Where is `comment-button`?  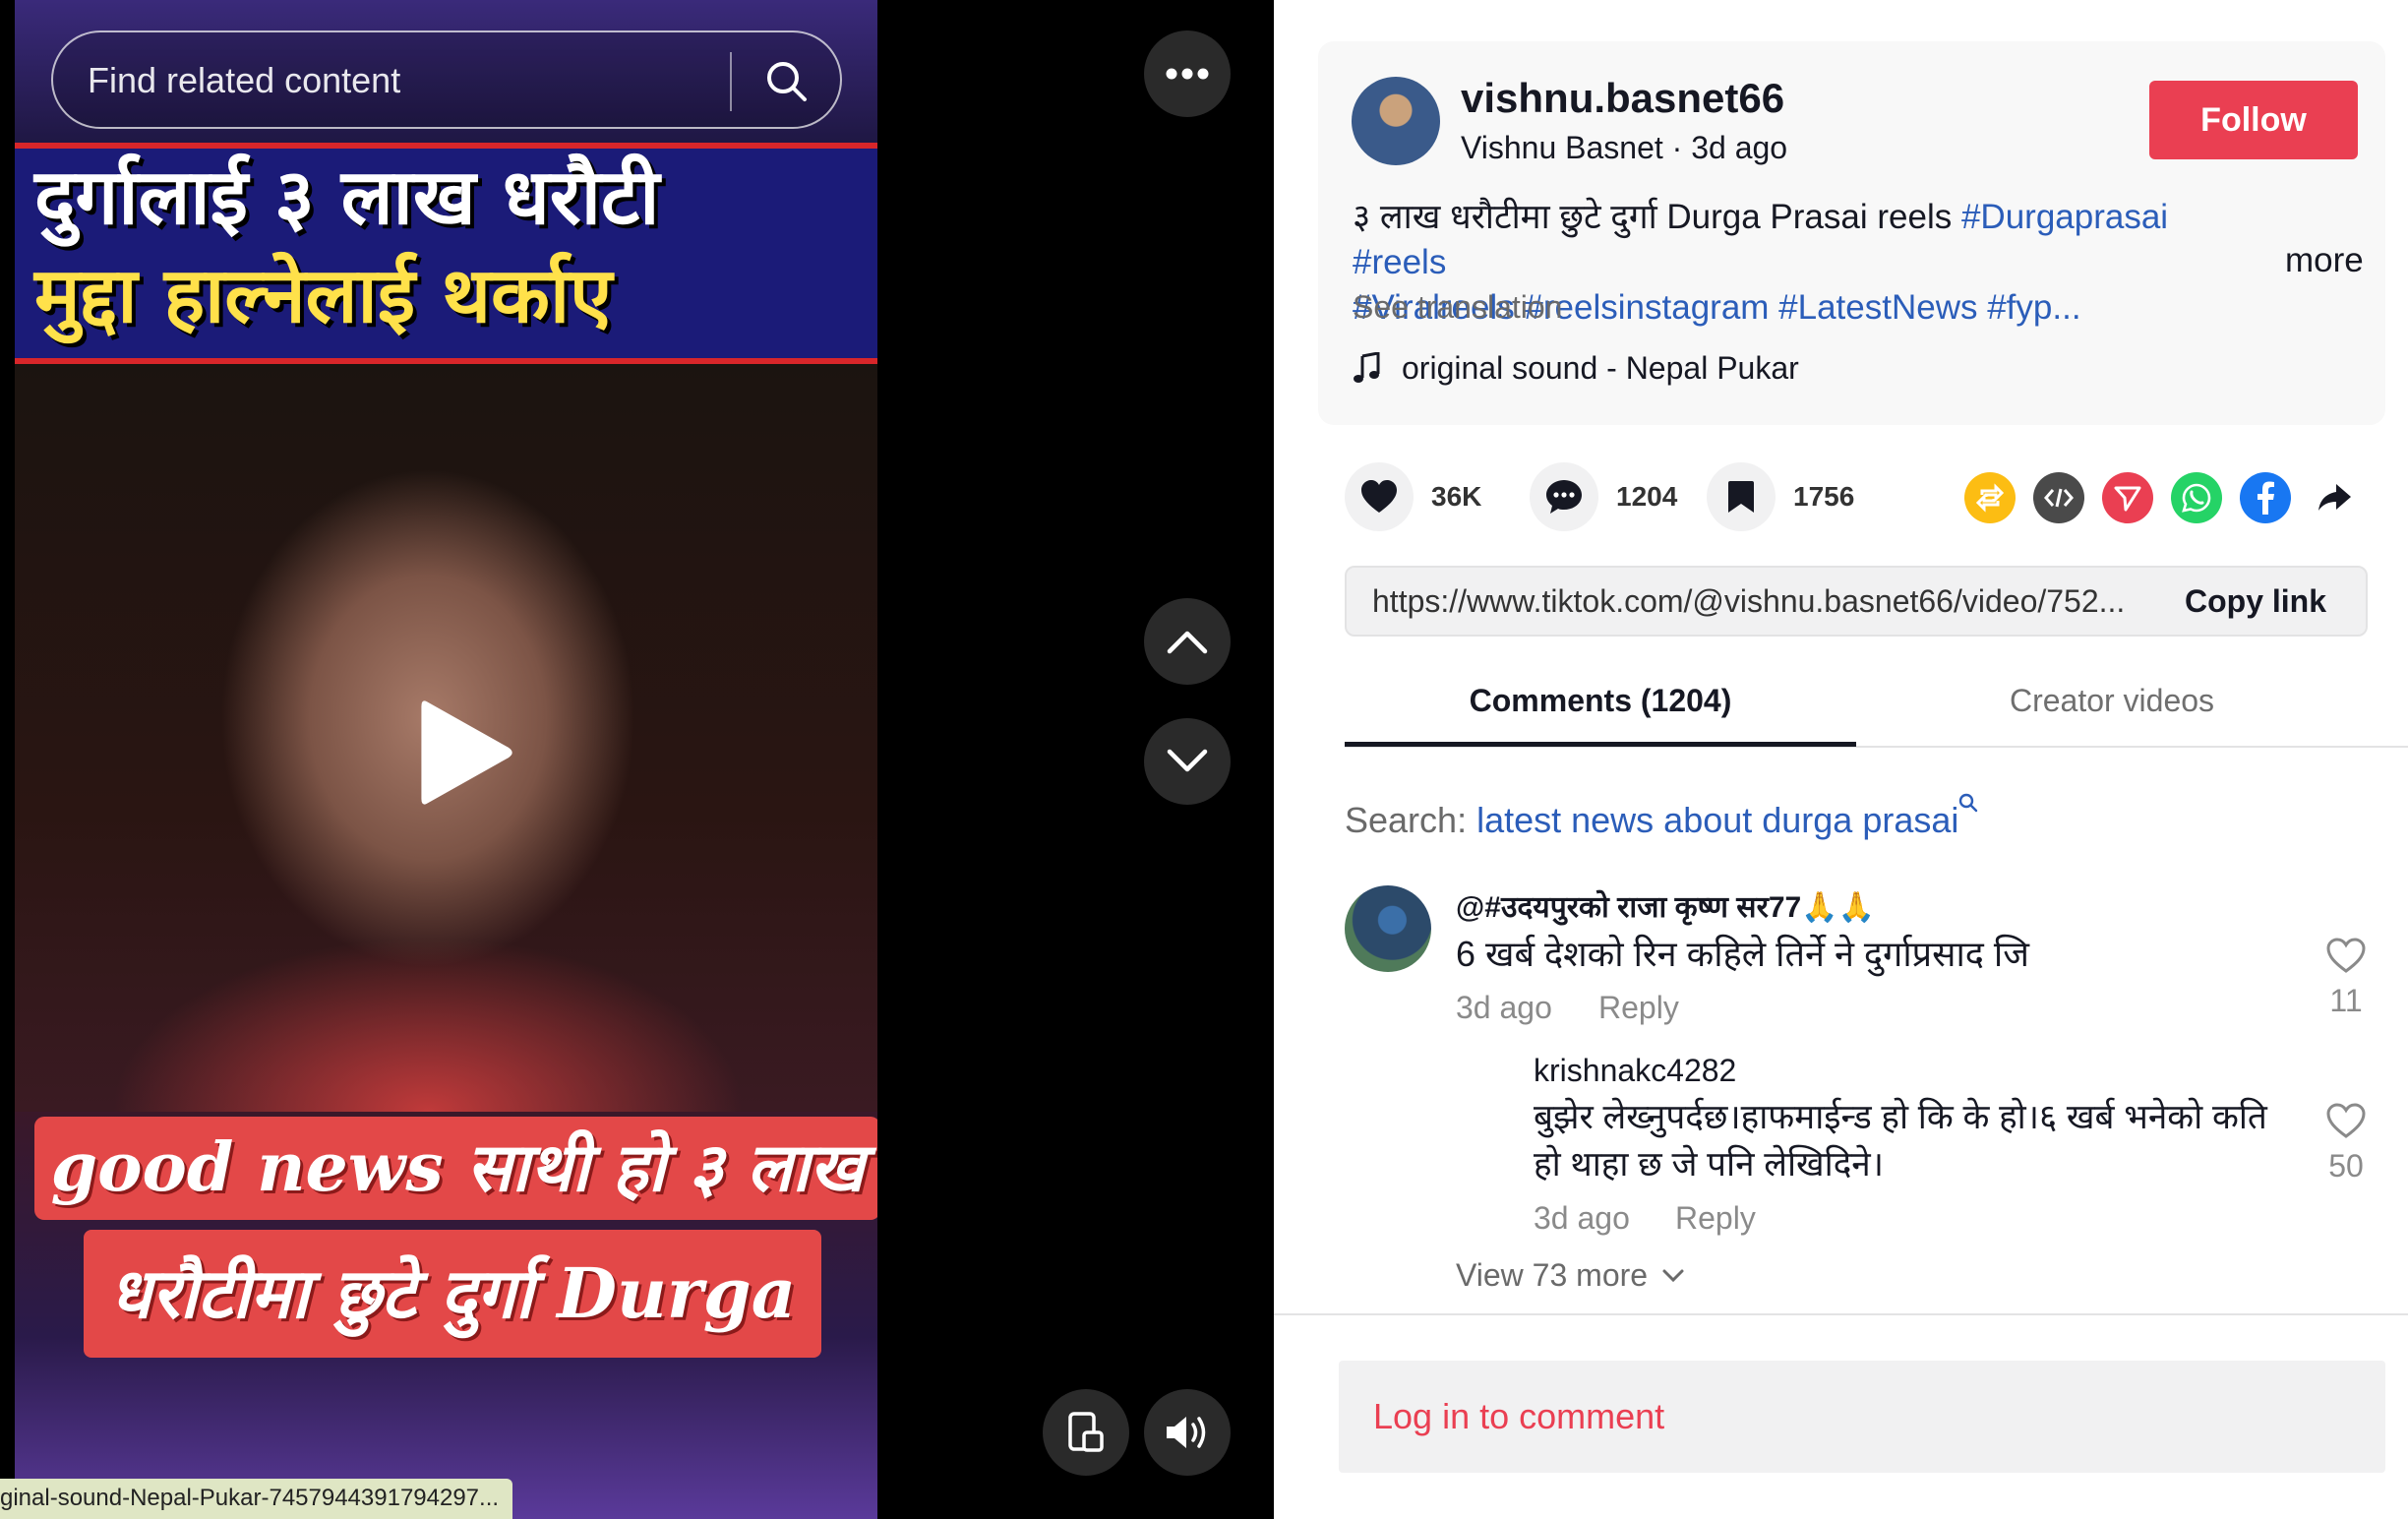 comment-button is located at coordinates (1564, 497).